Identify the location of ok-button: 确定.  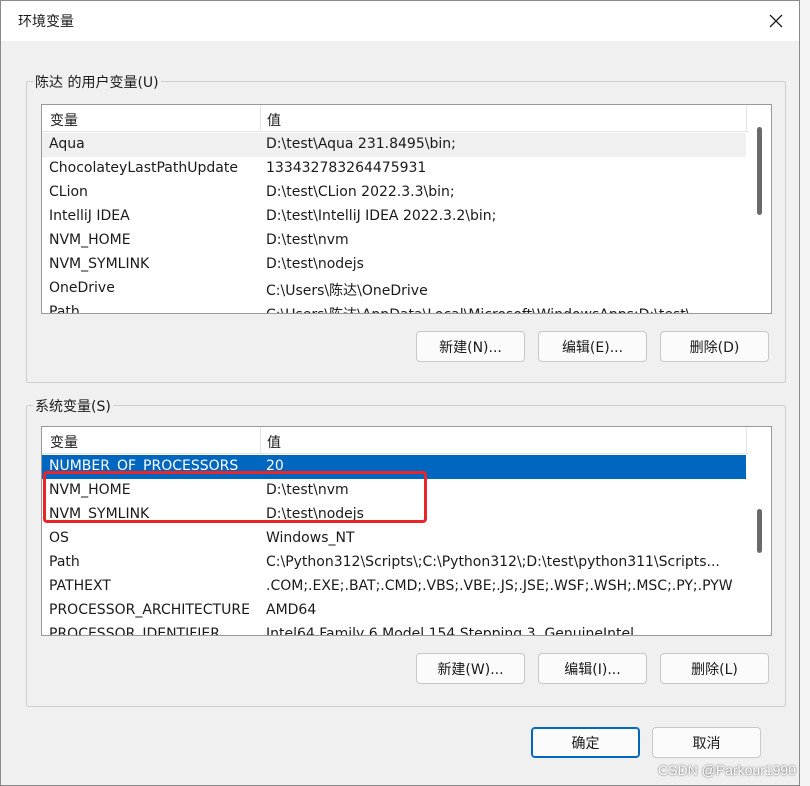
(585, 742).